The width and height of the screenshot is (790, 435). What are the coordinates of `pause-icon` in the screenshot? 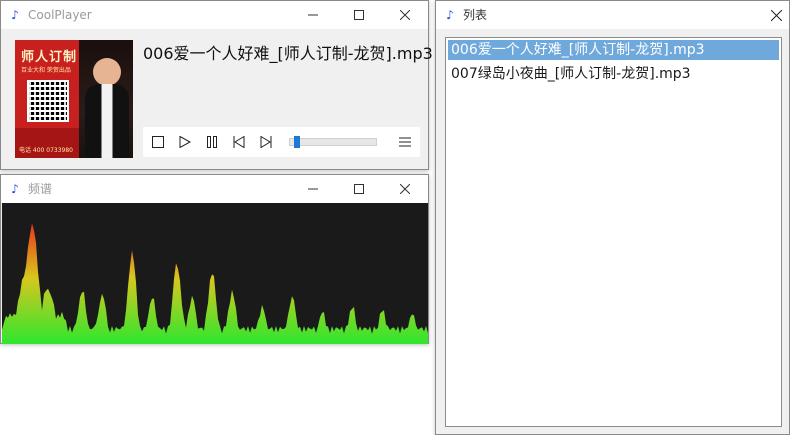 It's located at (212, 142).